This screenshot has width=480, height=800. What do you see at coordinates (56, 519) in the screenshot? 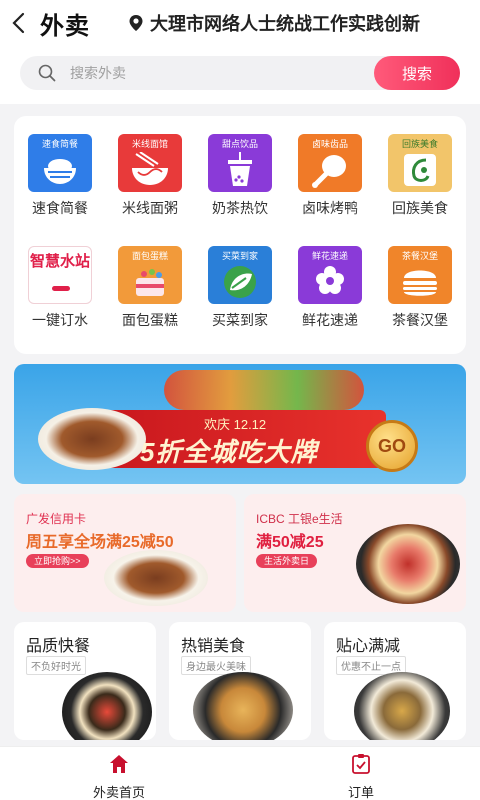
I see `promo-title: 广发信用卡` at bounding box center [56, 519].